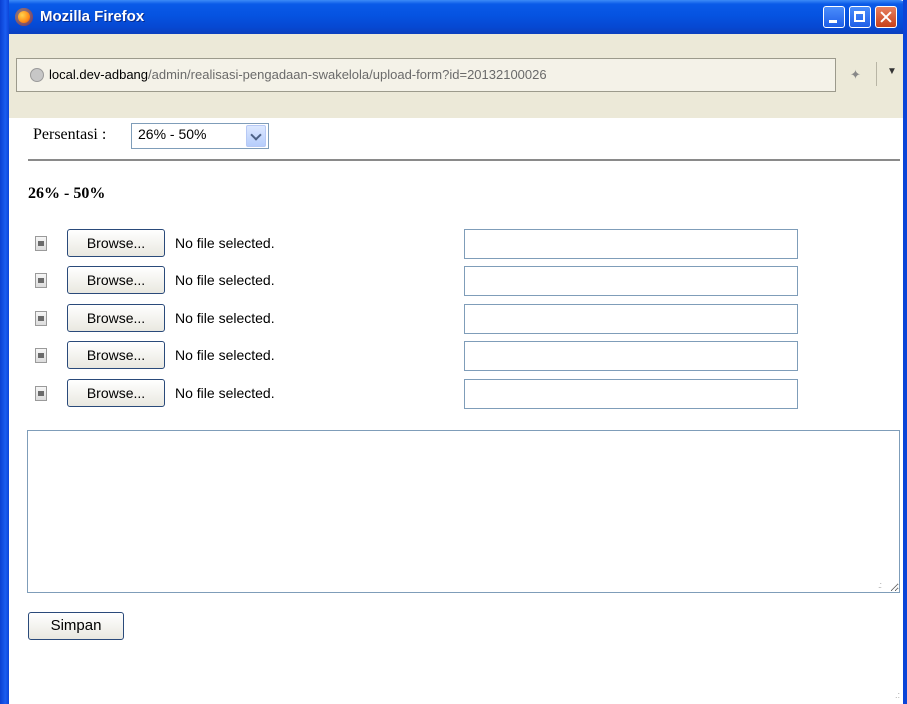  I want to click on toolbar-separator, so click(876, 74).